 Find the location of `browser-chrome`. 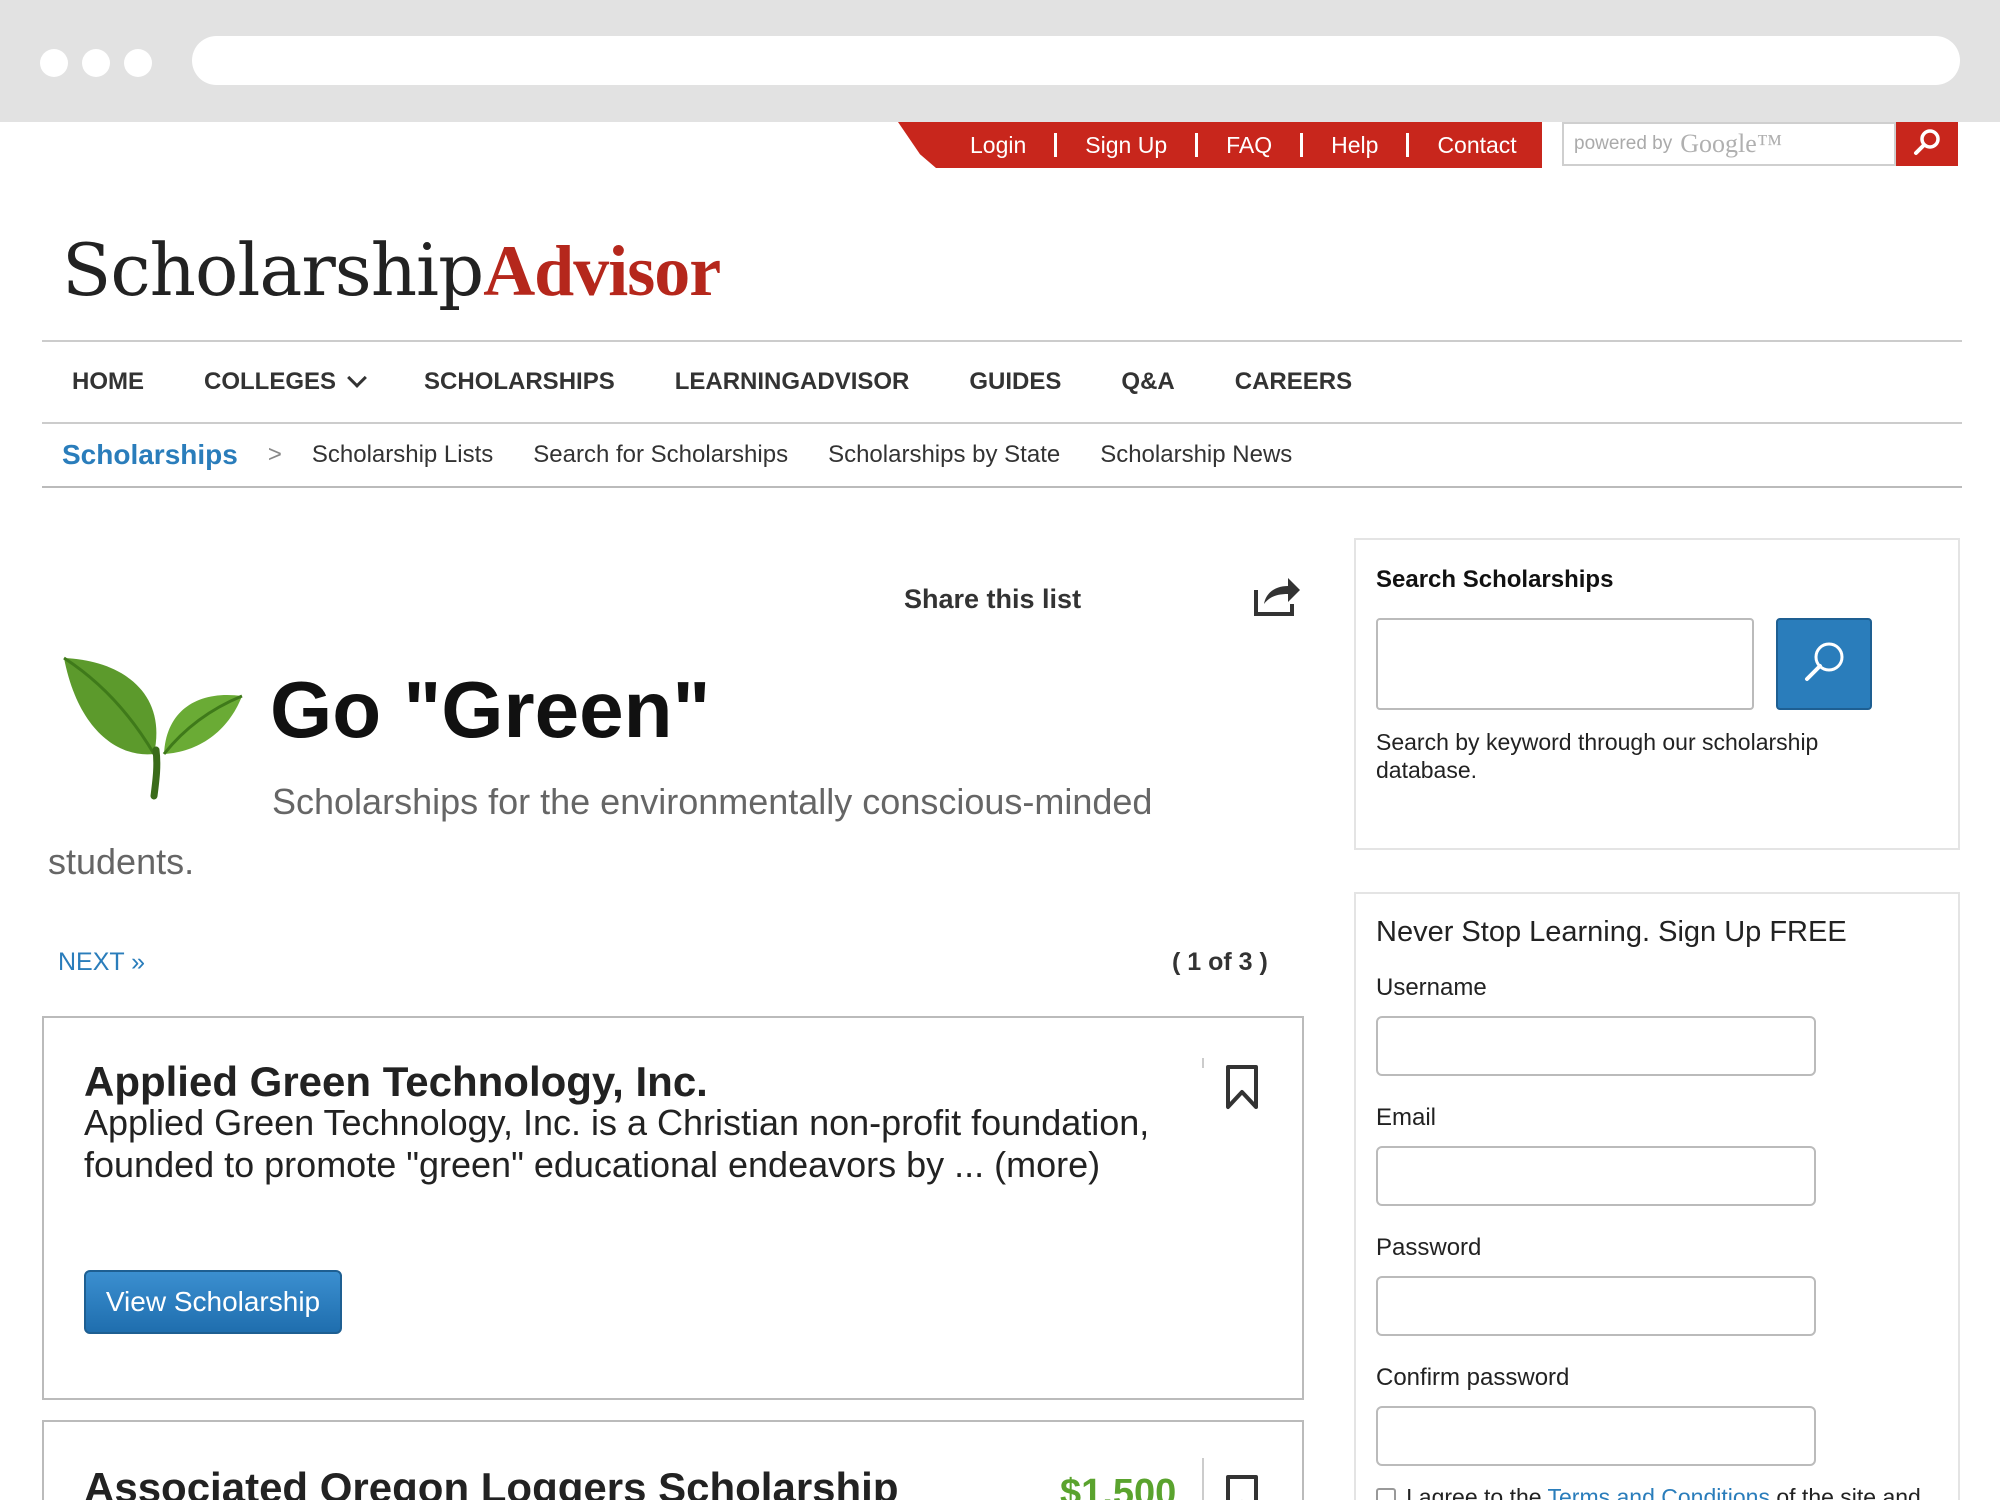

browser-chrome is located at coordinates (1000, 61).